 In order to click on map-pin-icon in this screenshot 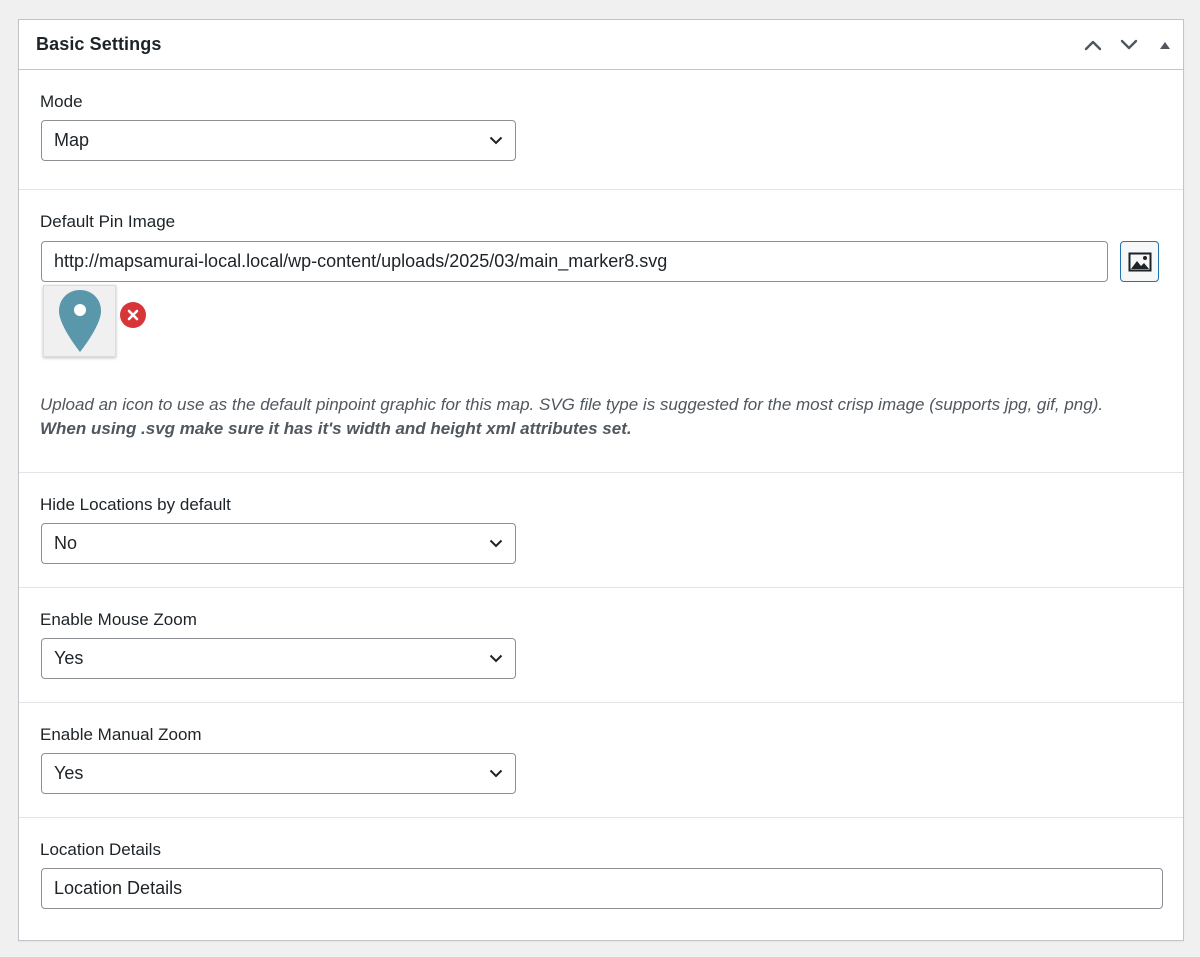, I will do `click(79, 321)`.